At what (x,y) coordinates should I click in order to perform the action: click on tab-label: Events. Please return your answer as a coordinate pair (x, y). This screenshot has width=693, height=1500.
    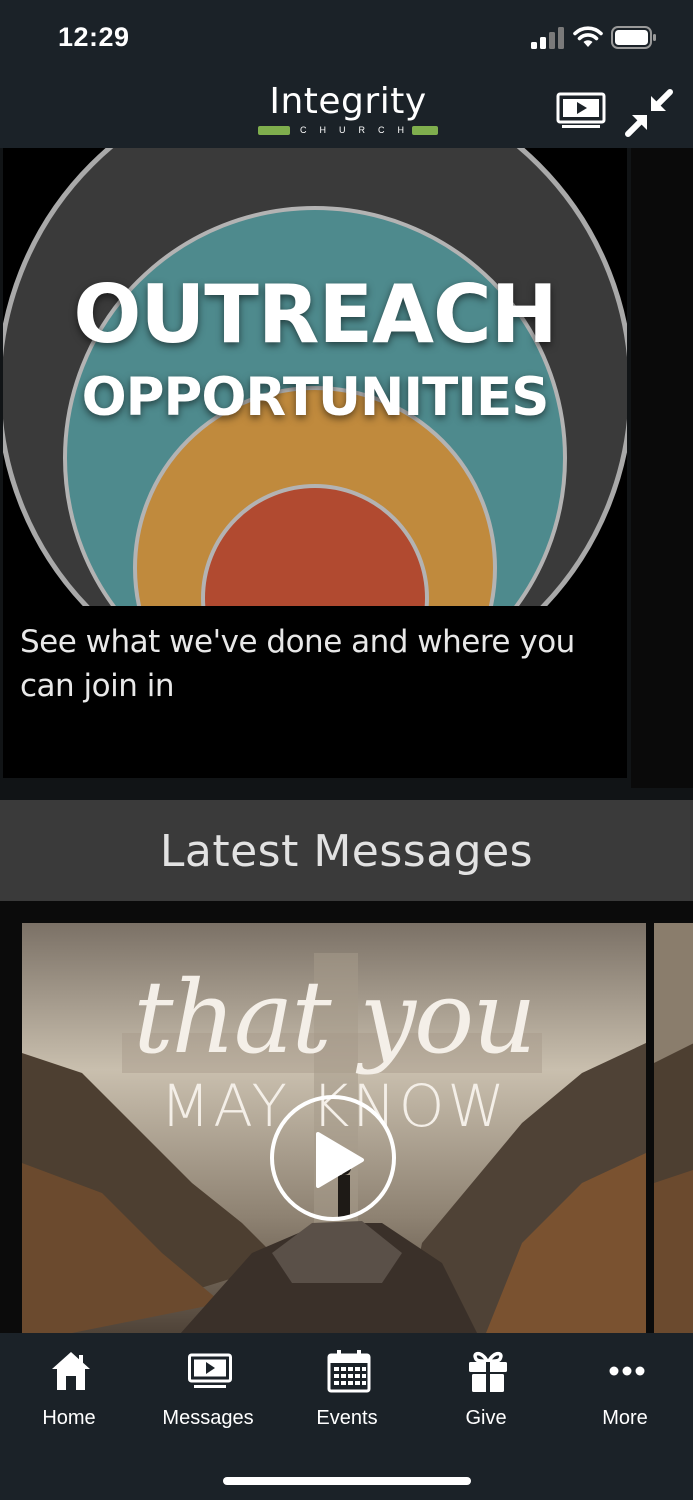
    Looking at the image, I should click on (347, 1418).